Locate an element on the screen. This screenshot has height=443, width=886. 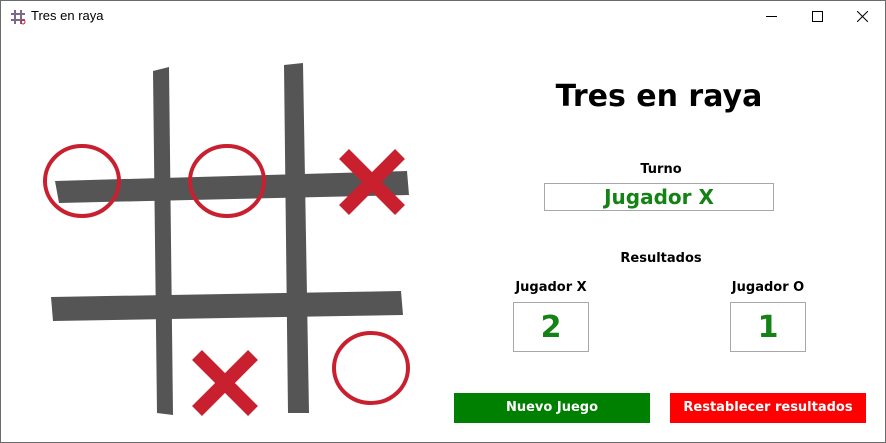
board-cell-4-empty is located at coordinates (227, 295).